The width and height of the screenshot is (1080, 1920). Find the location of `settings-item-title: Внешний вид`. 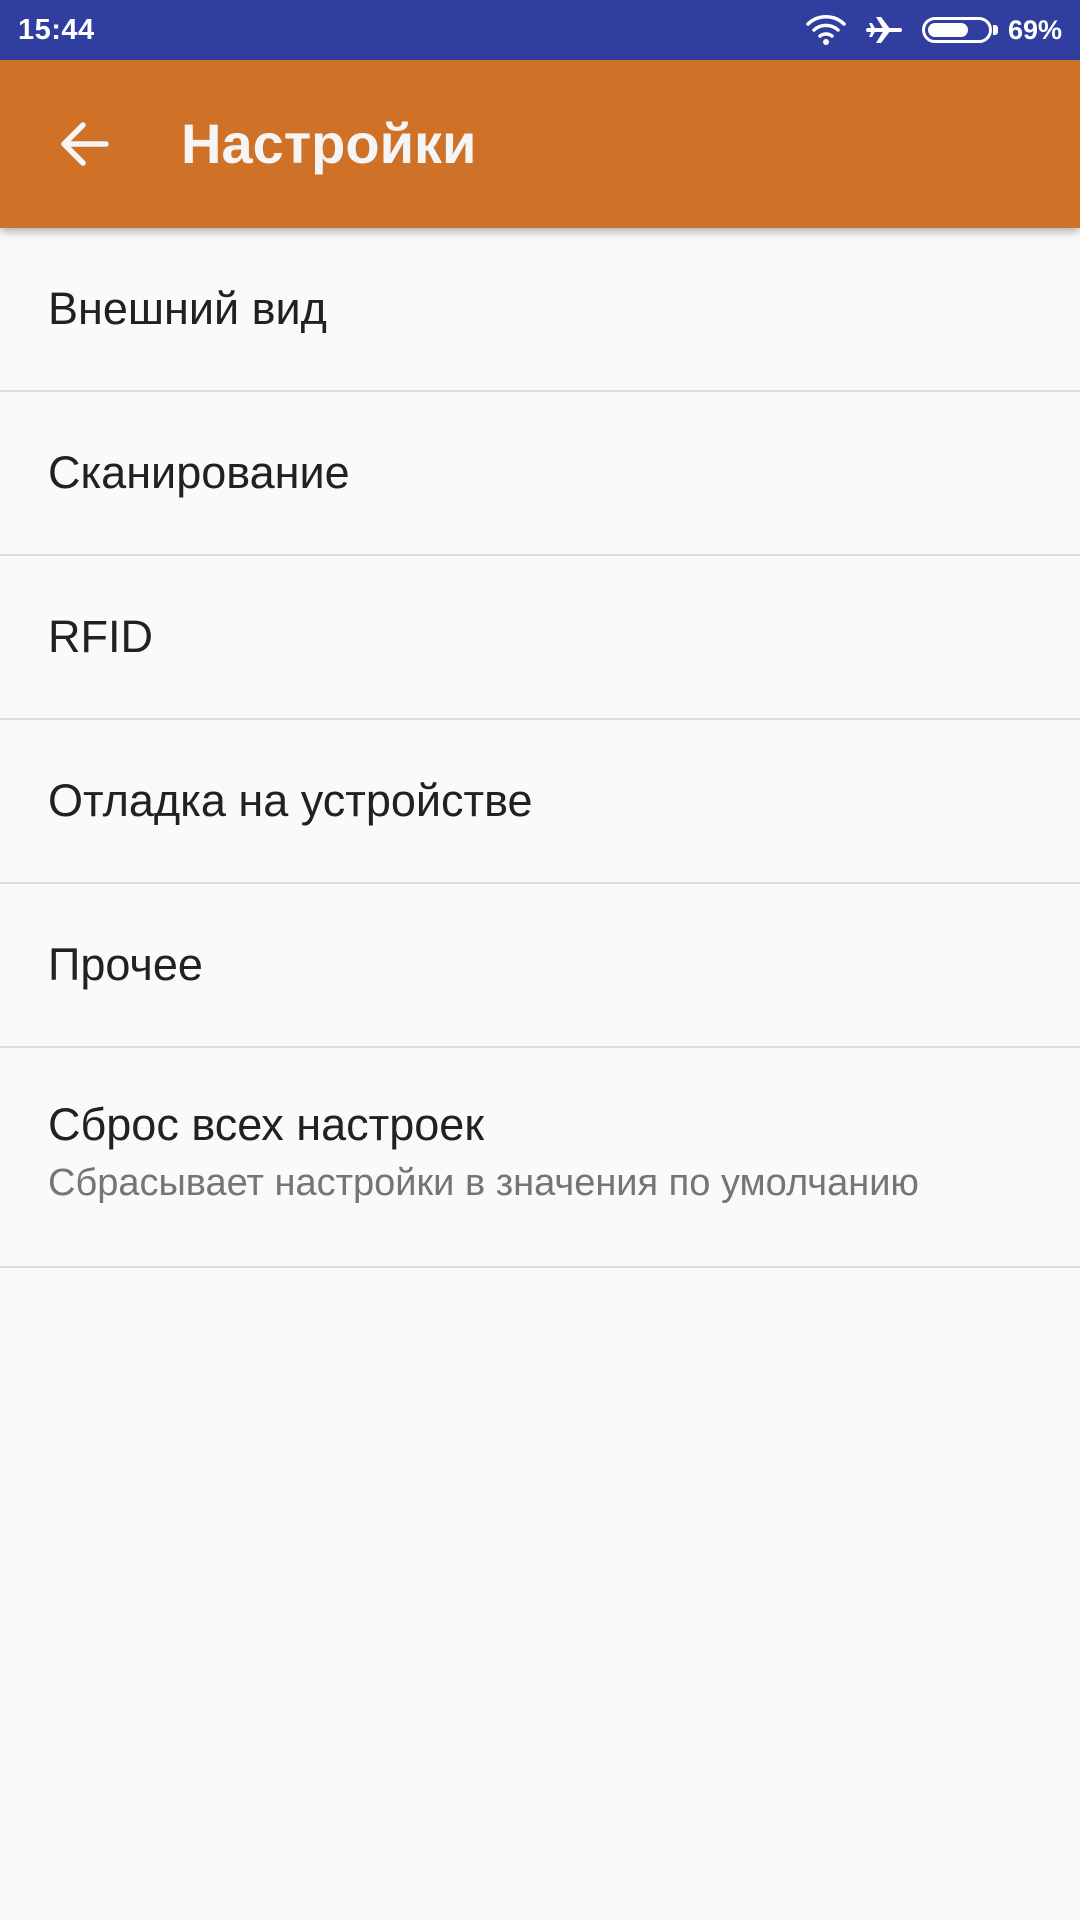

settings-item-title: Внешний вид is located at coordinates (187, 308).